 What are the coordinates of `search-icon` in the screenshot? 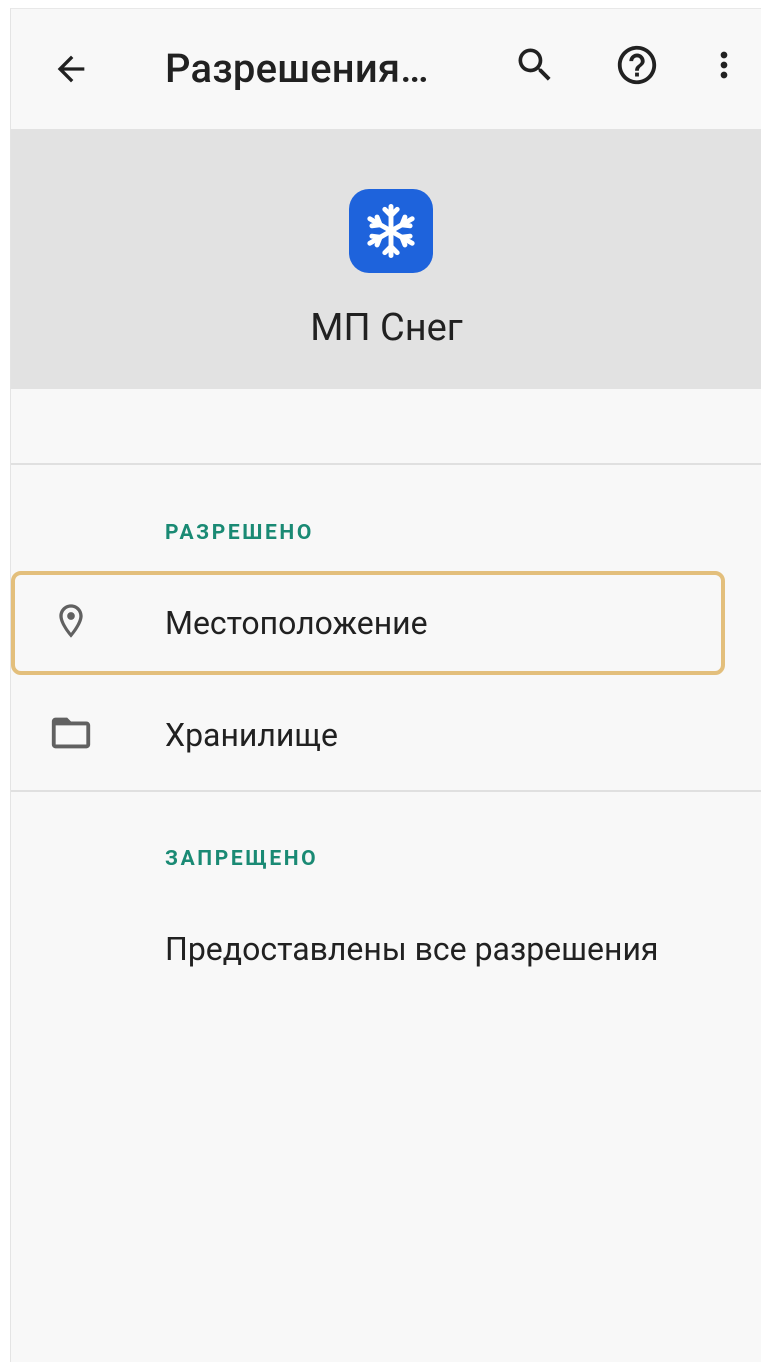 It's located at (534, 64).